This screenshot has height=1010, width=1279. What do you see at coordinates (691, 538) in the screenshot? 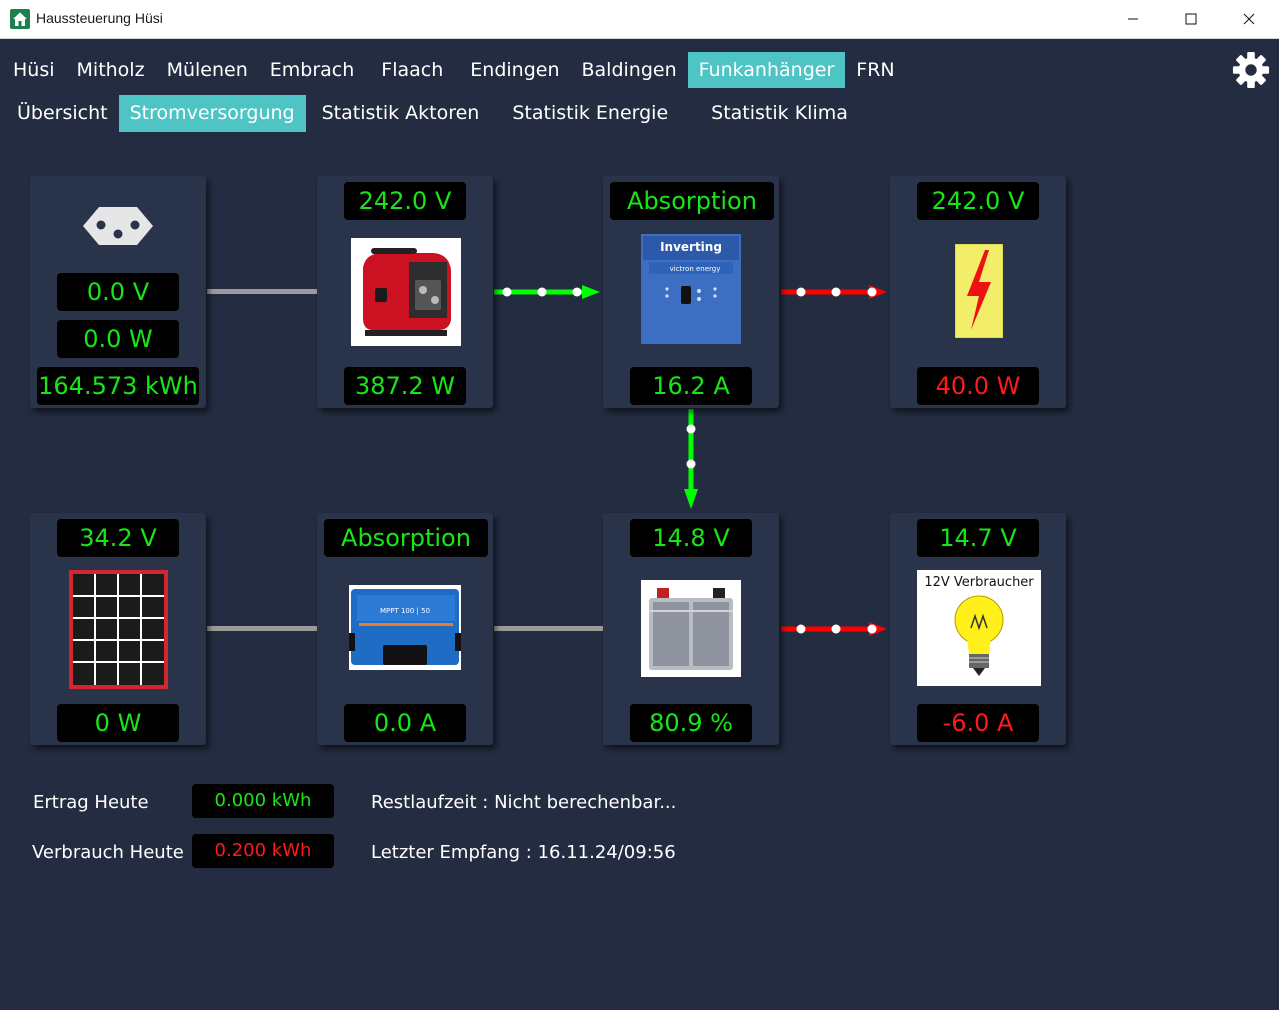
I see `battery-voltage-value: 14.8 V` at bounding box center [691, 538].